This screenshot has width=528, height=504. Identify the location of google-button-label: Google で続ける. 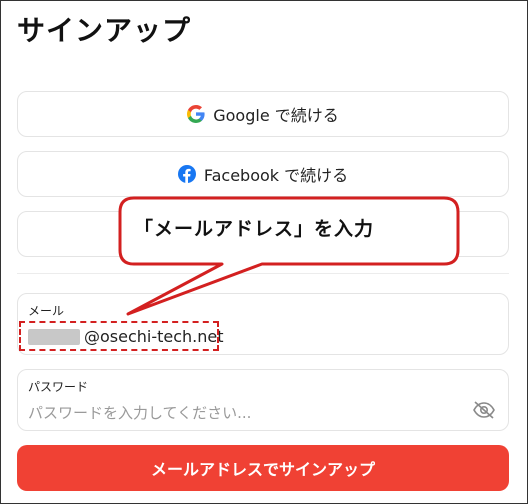
(276, 115).